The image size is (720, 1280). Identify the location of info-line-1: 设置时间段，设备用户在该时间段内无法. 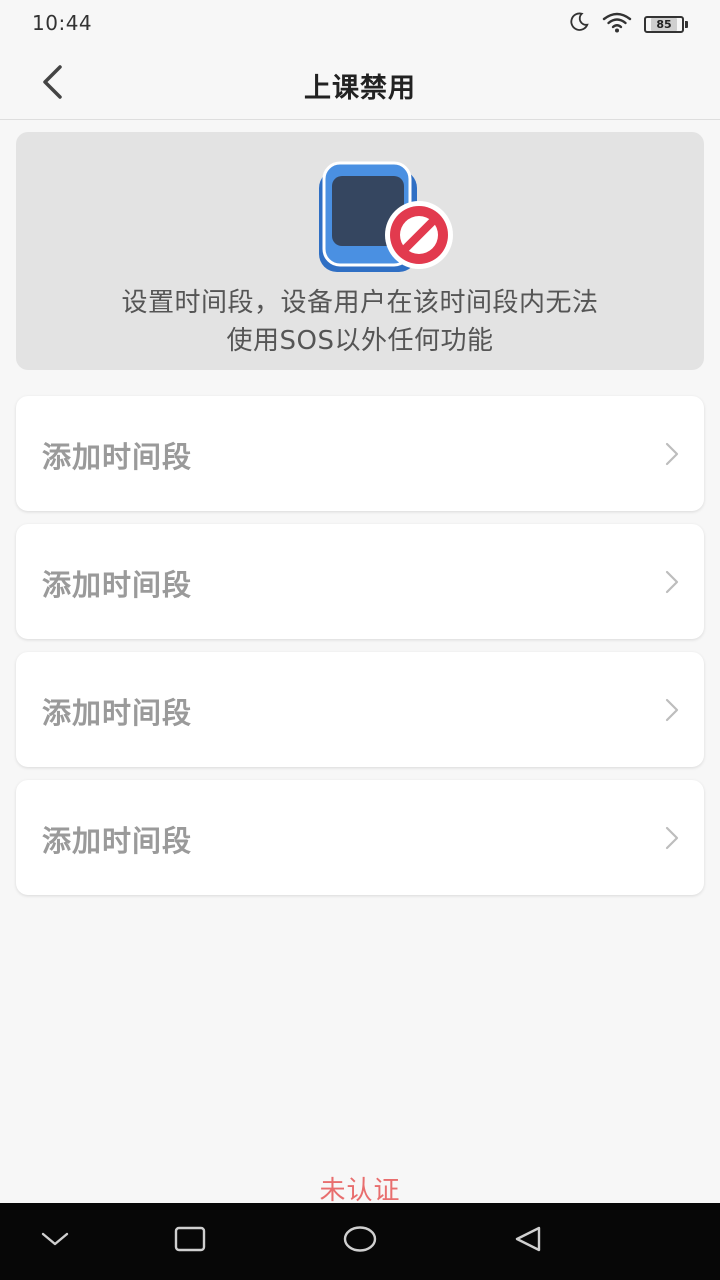
(360, 303).